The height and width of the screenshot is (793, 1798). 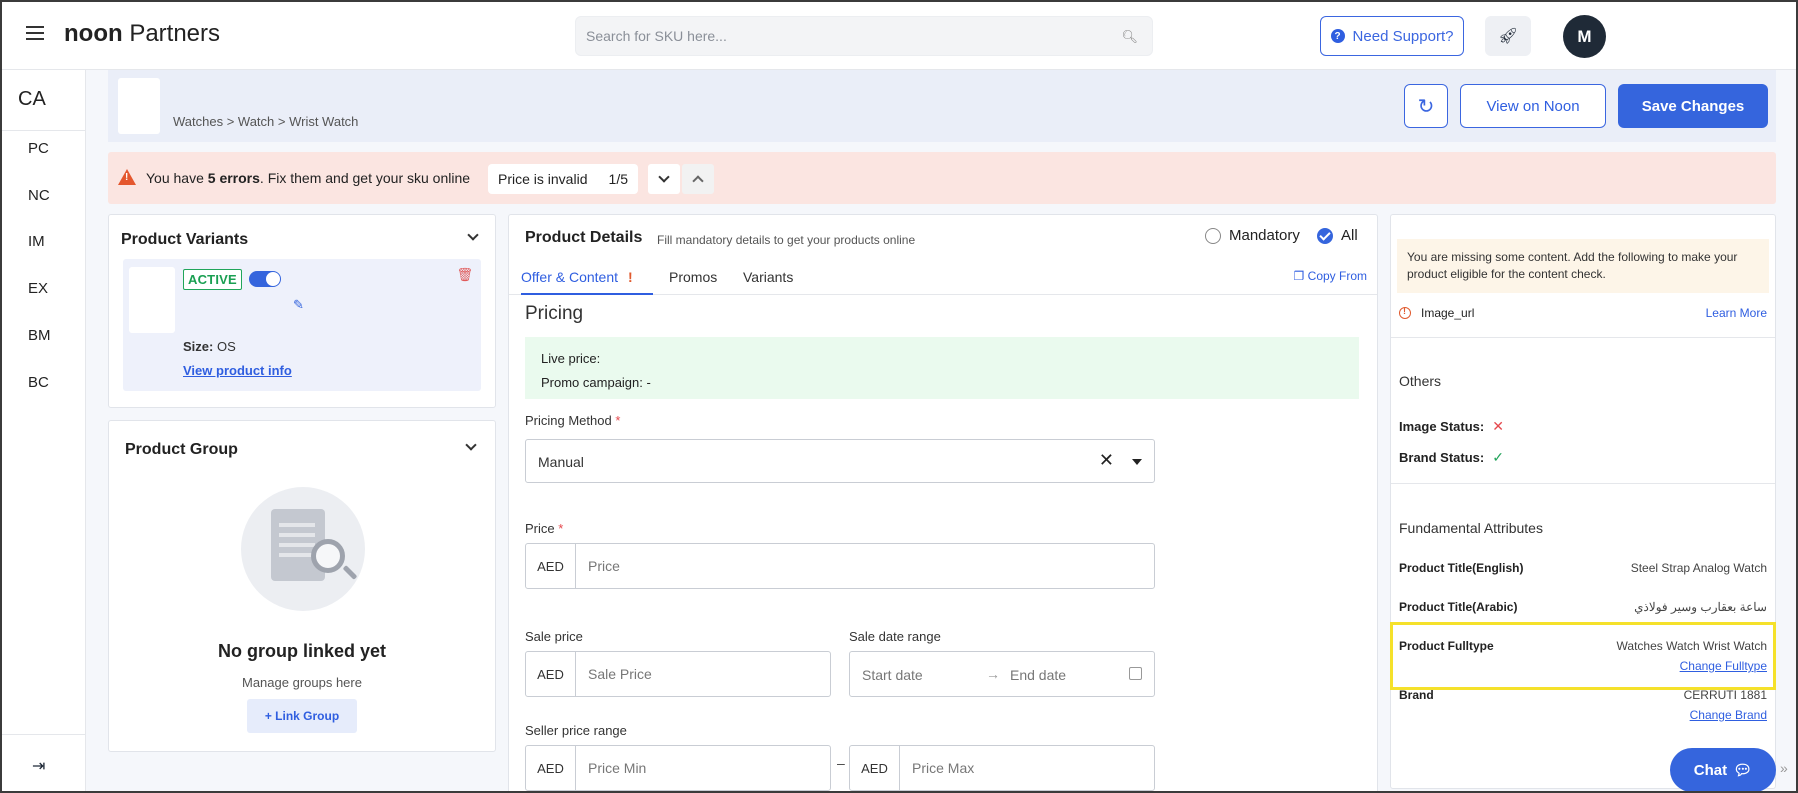 I want to click on sale-price-field: AED, so click(x=678, y=674).